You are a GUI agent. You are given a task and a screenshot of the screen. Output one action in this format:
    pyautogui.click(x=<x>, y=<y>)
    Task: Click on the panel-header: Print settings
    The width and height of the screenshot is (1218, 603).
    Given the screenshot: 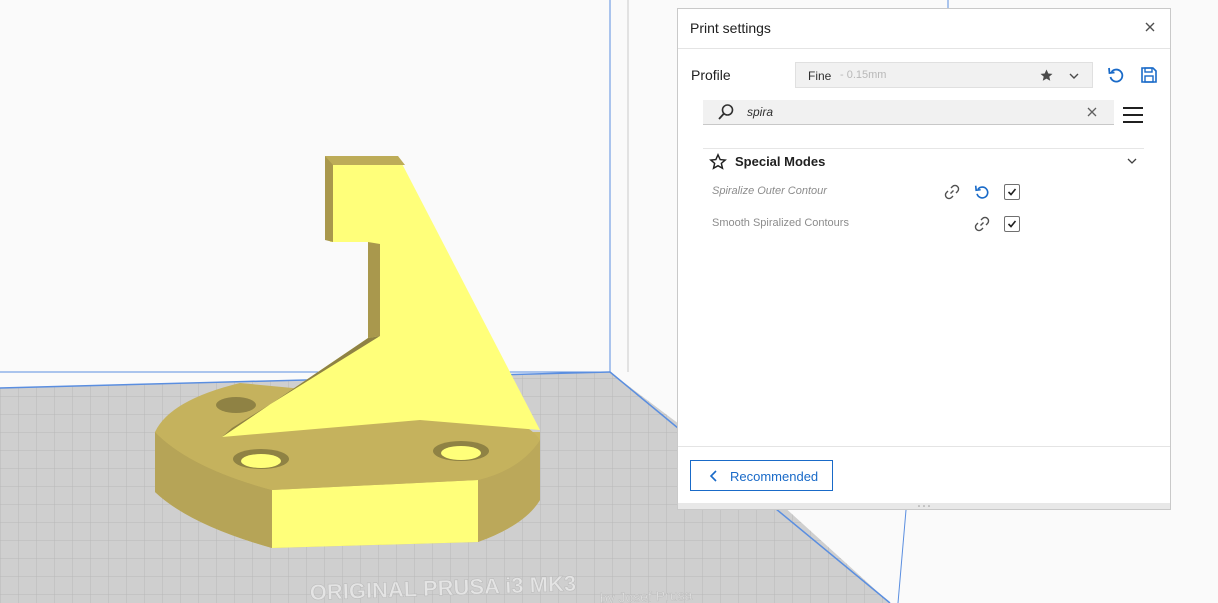 What is the action you would take?
    pyautogui.click(x=924, y=29)
    